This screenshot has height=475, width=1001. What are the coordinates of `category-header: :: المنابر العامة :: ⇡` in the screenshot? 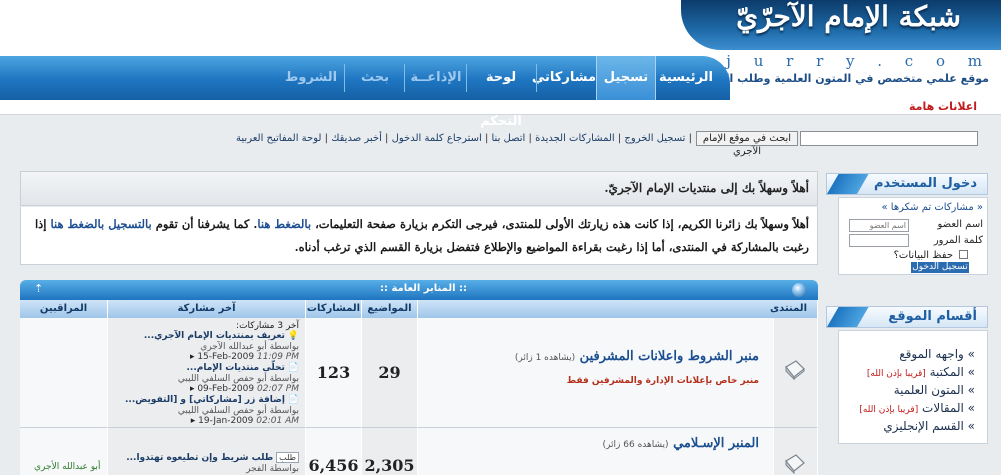 It's located at (419, 290).